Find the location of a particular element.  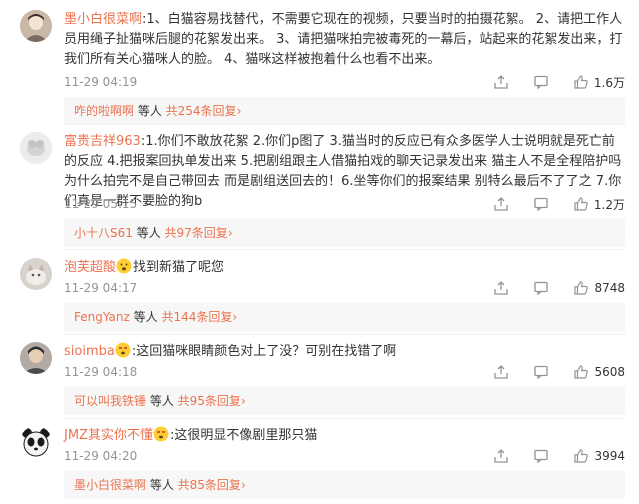

reply-summary: 可以叫我铁锤 等人 共95条回复› is located at coordinates (344, 401).